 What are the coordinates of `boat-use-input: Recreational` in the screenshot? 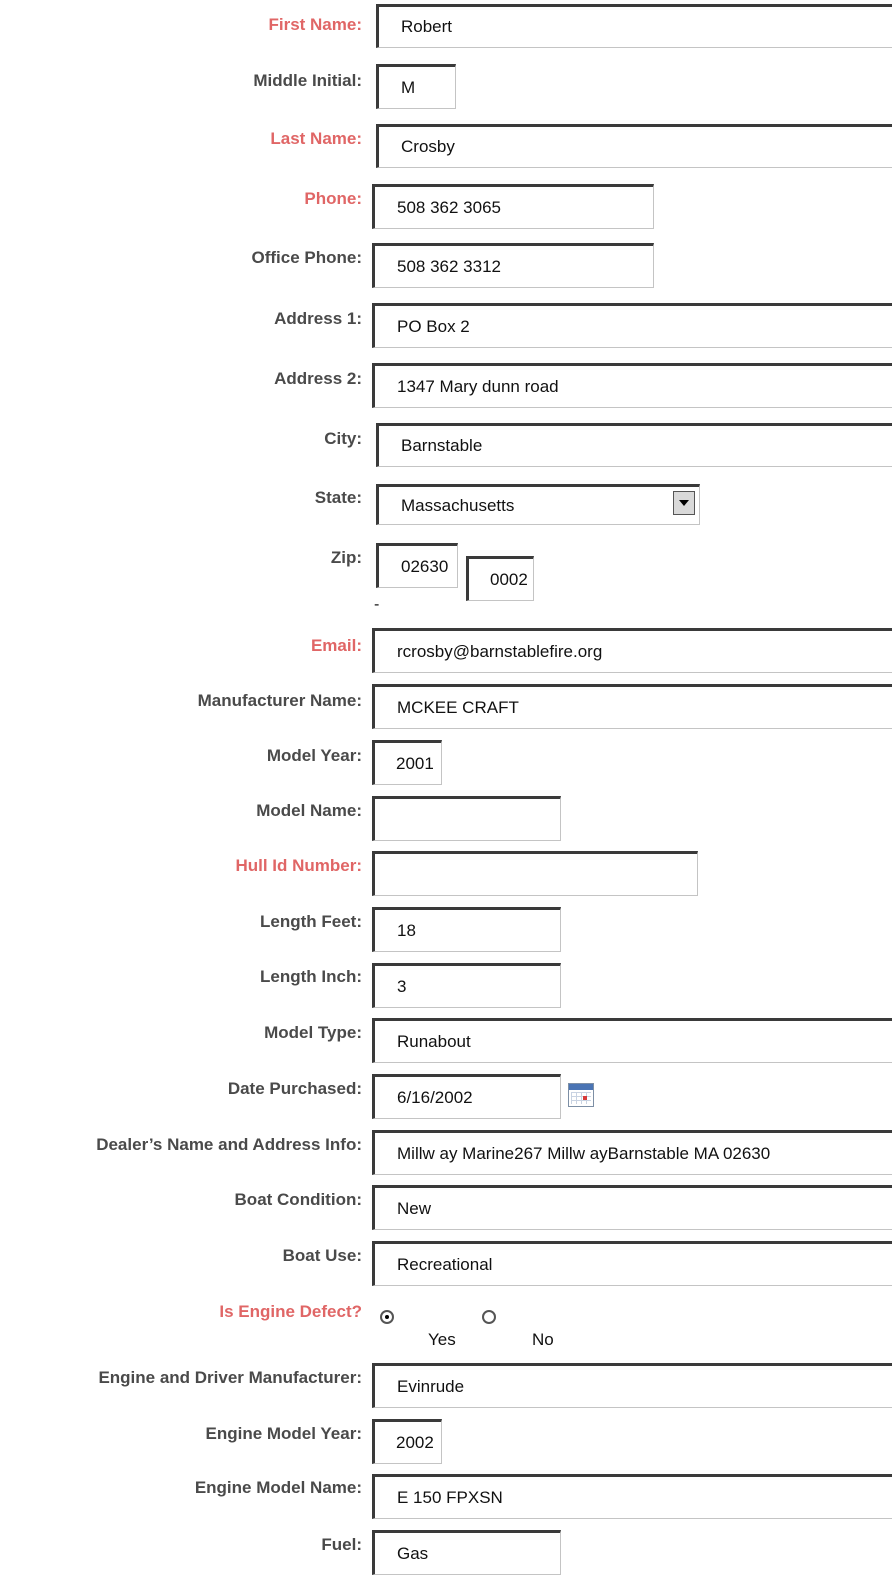 It's located at (632, 1263).